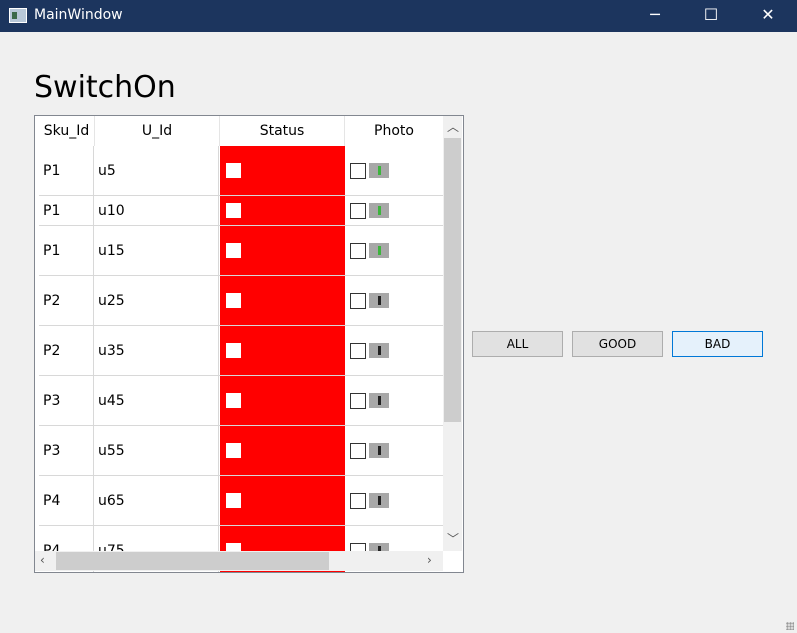  What do you see at coordinates (66, 500) in the screenshot?
I see `sku-id-cell: P4` at bounding box center [66, 500].